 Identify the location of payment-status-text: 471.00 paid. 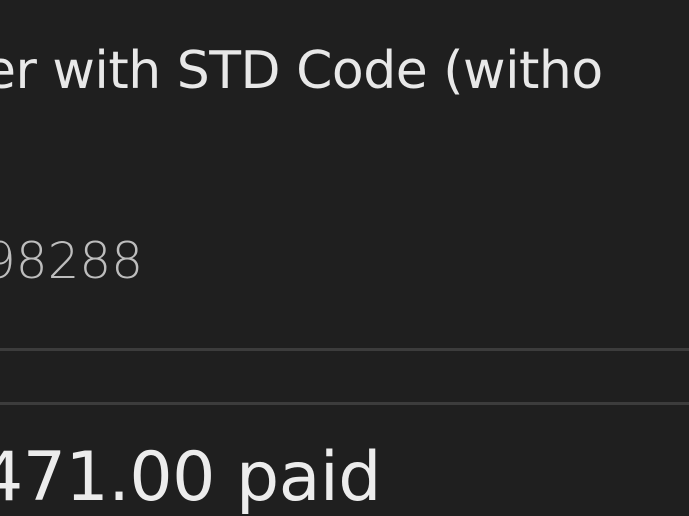
(190, 477).